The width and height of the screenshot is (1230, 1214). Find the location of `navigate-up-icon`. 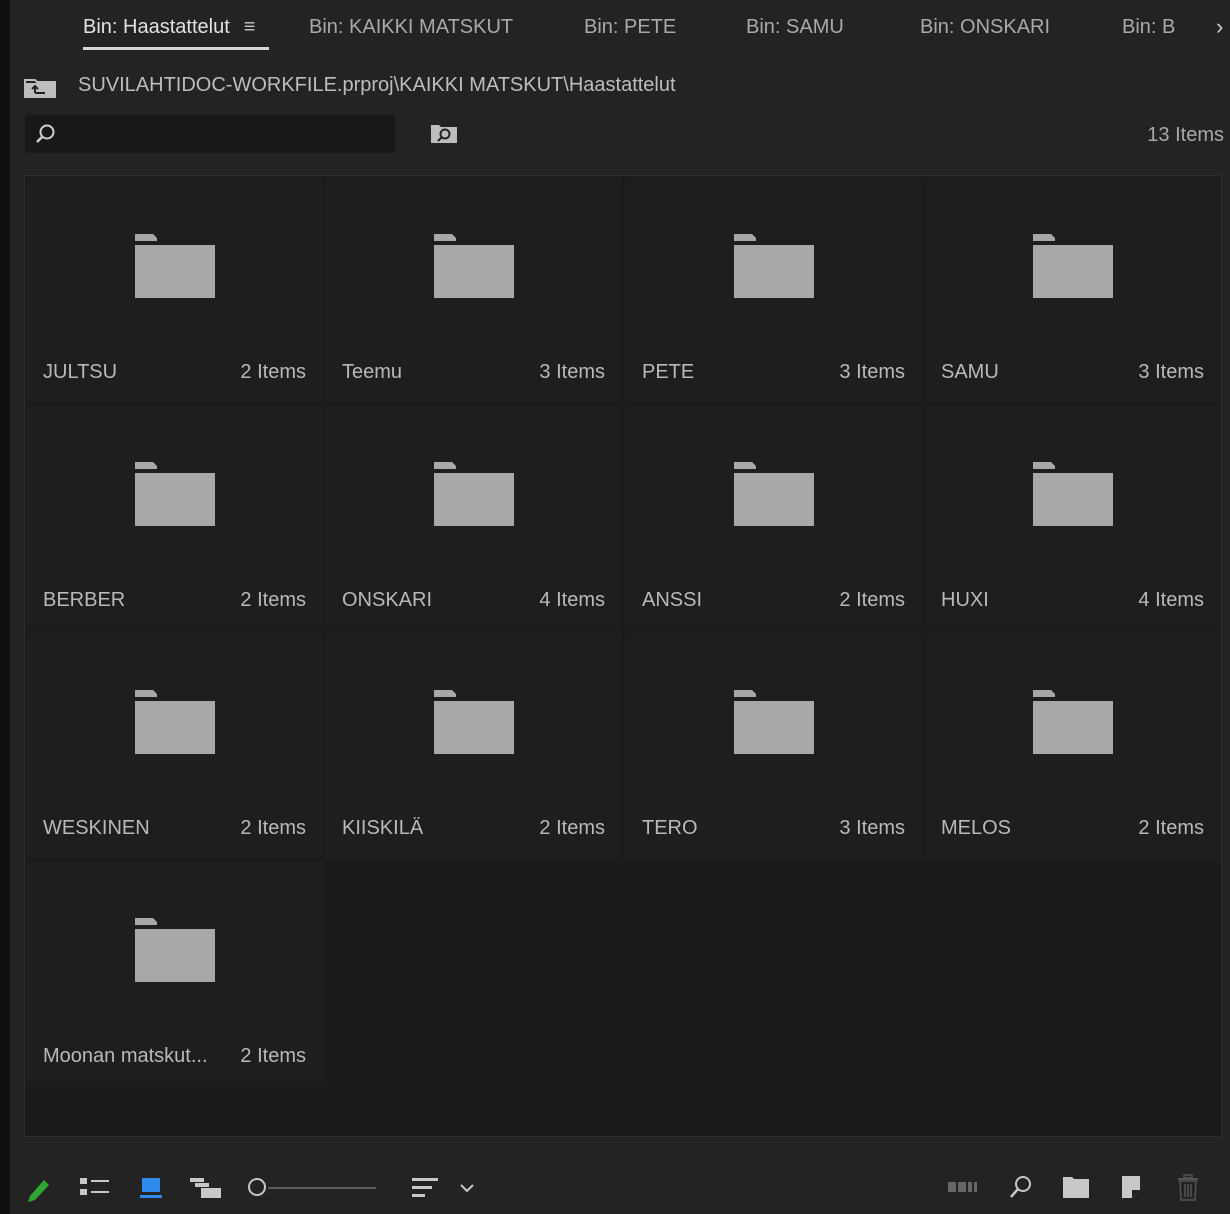

navigate-up-icon is located at coordinates (40, 87).